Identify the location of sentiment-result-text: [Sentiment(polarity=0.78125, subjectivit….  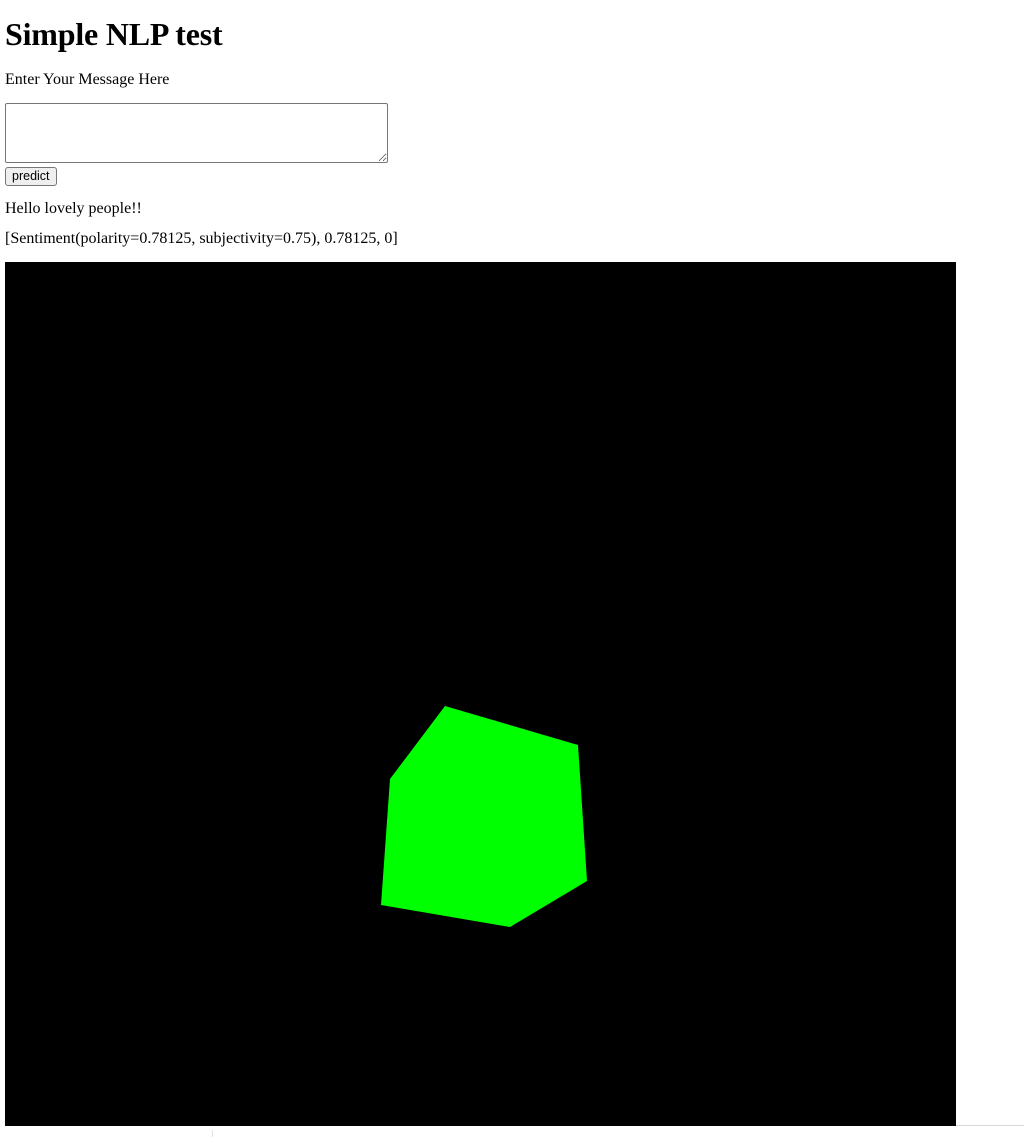
(201, 238).